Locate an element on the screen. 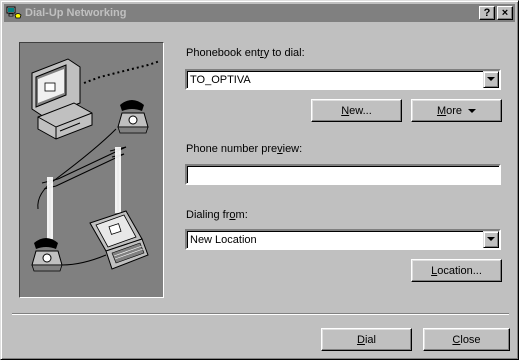  telephone-icon-bottom is located at coordinates (47, 255).